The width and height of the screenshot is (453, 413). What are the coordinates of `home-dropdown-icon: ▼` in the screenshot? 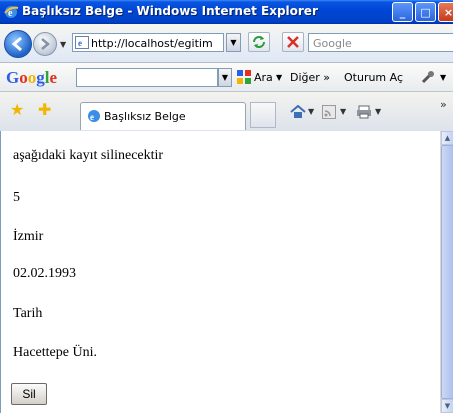 It's located at (311, 111).